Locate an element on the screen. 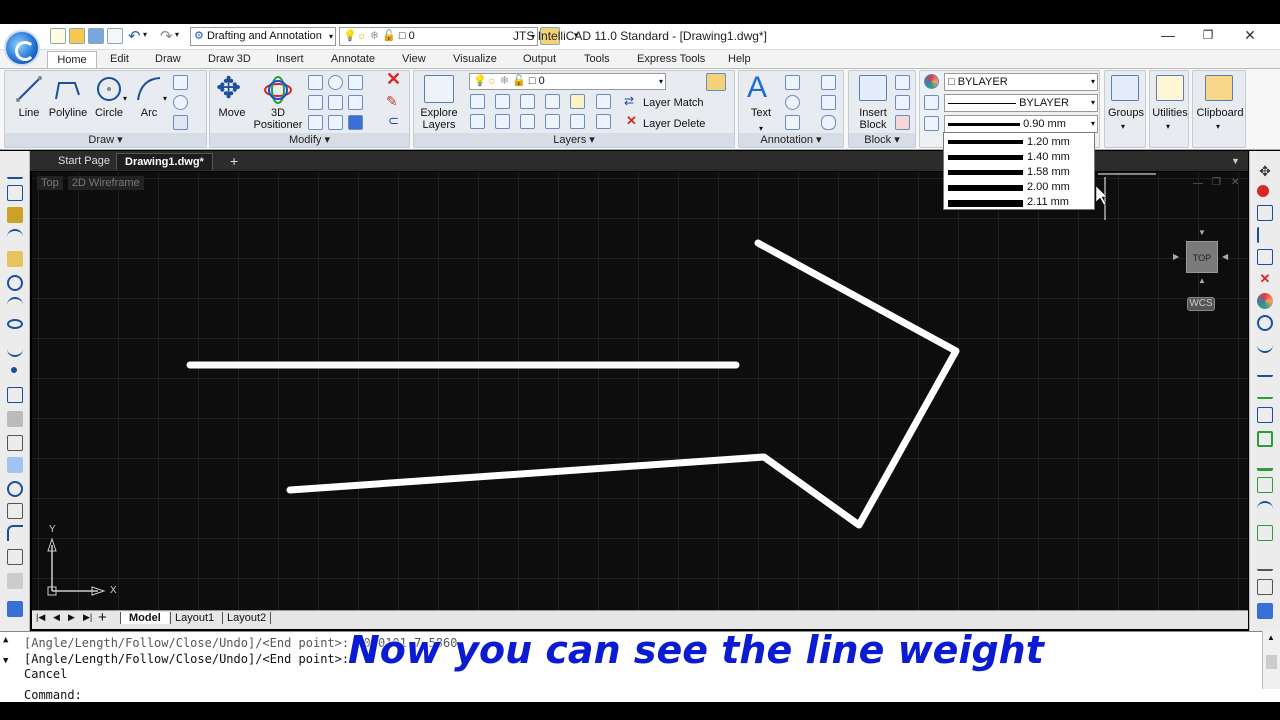 This screenshot has height=720, width=1280. tb-donut-icon is located at coordinates (15, 489).